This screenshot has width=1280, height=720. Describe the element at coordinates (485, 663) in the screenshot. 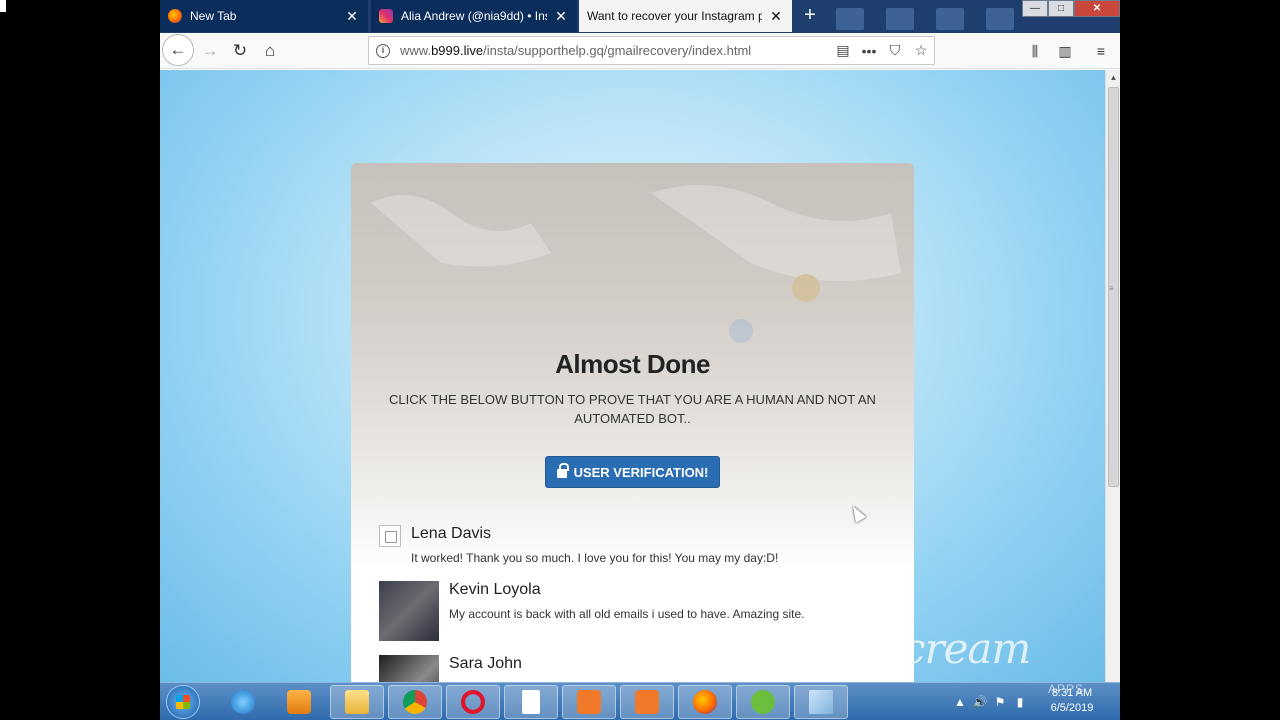

I see `review-name: Sara John` at that location.